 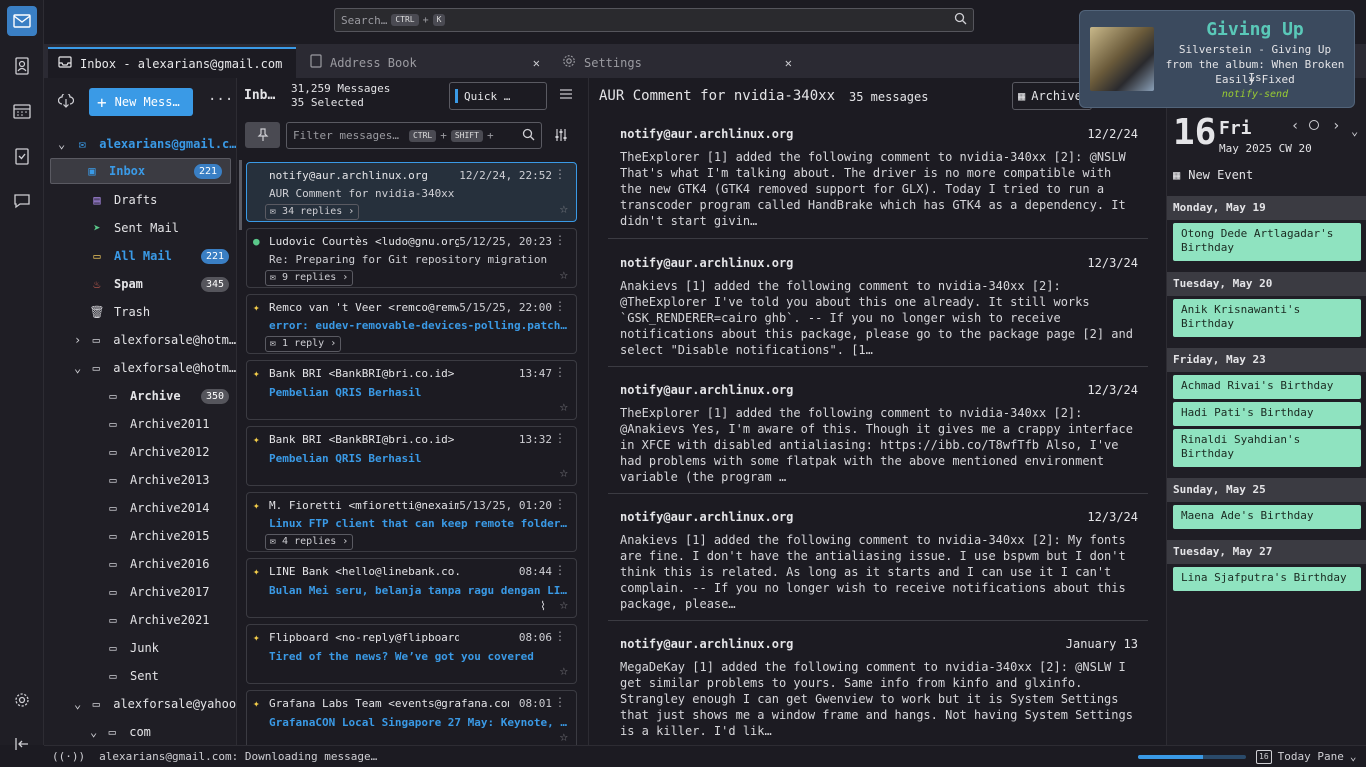 I want to click on folder-archive2015: ▭ Archive2015, so click(x=140, y=536).